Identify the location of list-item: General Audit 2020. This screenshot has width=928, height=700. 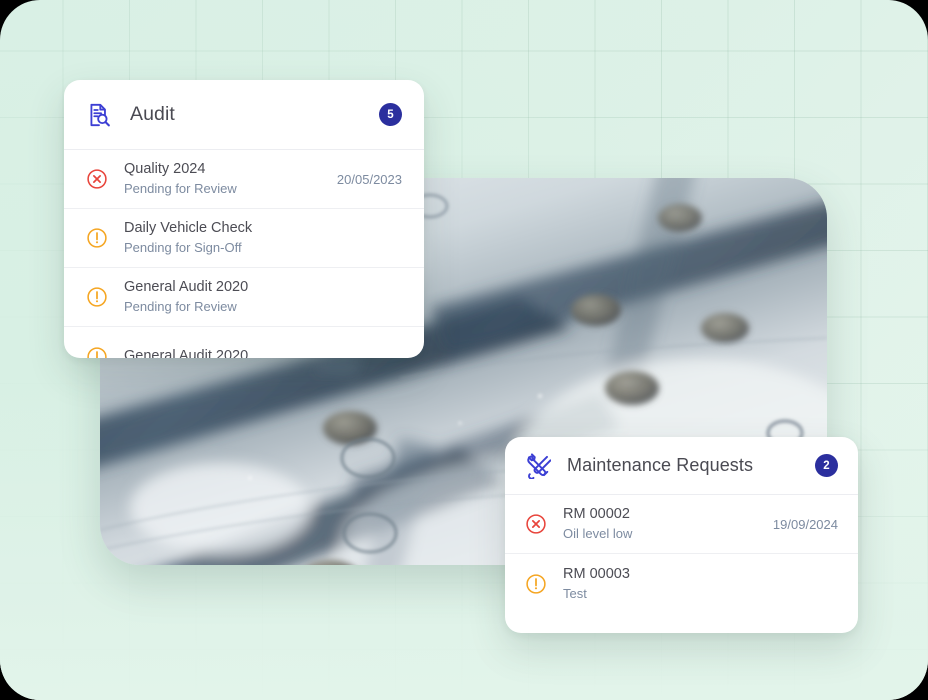
(244, 342).